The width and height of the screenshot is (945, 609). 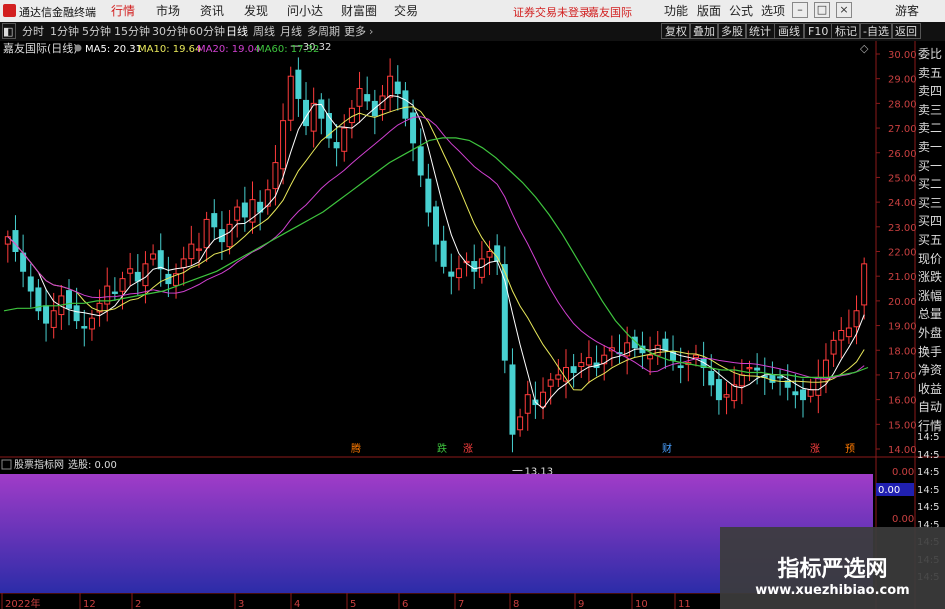 What do you see at coordinates (844, 10) in the screenshot?
I see `close-icon: ×` at bounding box center [844, 10].